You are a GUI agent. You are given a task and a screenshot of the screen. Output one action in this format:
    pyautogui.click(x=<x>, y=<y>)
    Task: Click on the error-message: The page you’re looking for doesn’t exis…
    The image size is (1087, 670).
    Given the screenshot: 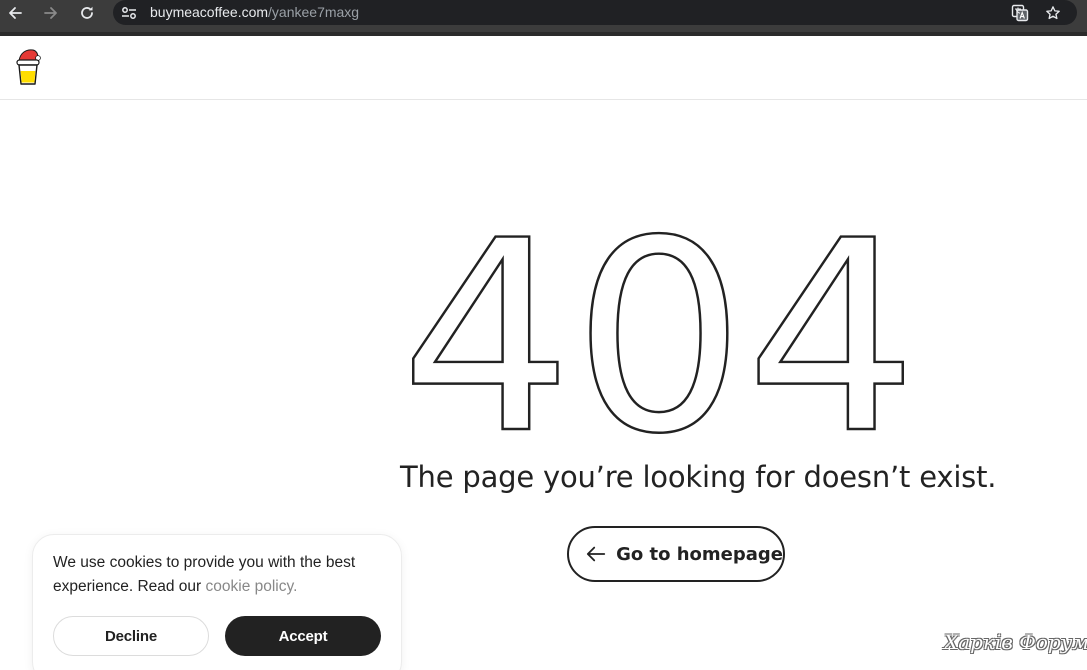 What is the action you would take?
    pyautogui.click(x=698, y=477)
    